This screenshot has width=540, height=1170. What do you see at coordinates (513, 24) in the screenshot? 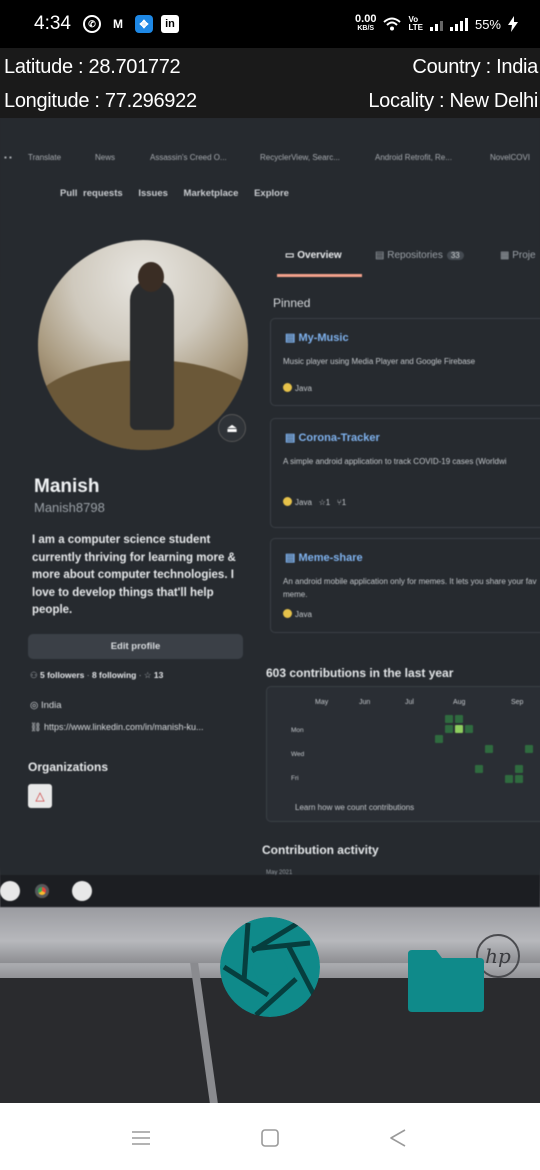
I see `charging-icon` at bounding box center [513, 24].